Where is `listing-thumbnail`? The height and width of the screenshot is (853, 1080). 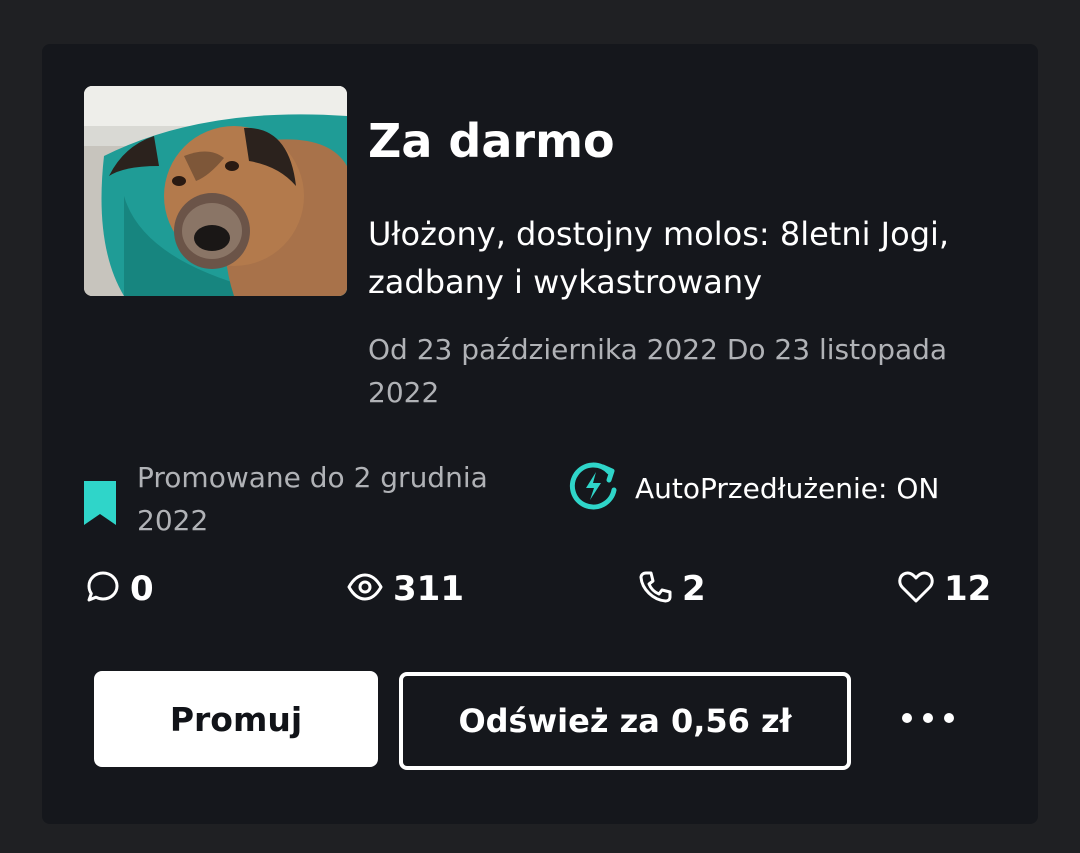
listing-thumbnail is located at coordinates (215, 191).